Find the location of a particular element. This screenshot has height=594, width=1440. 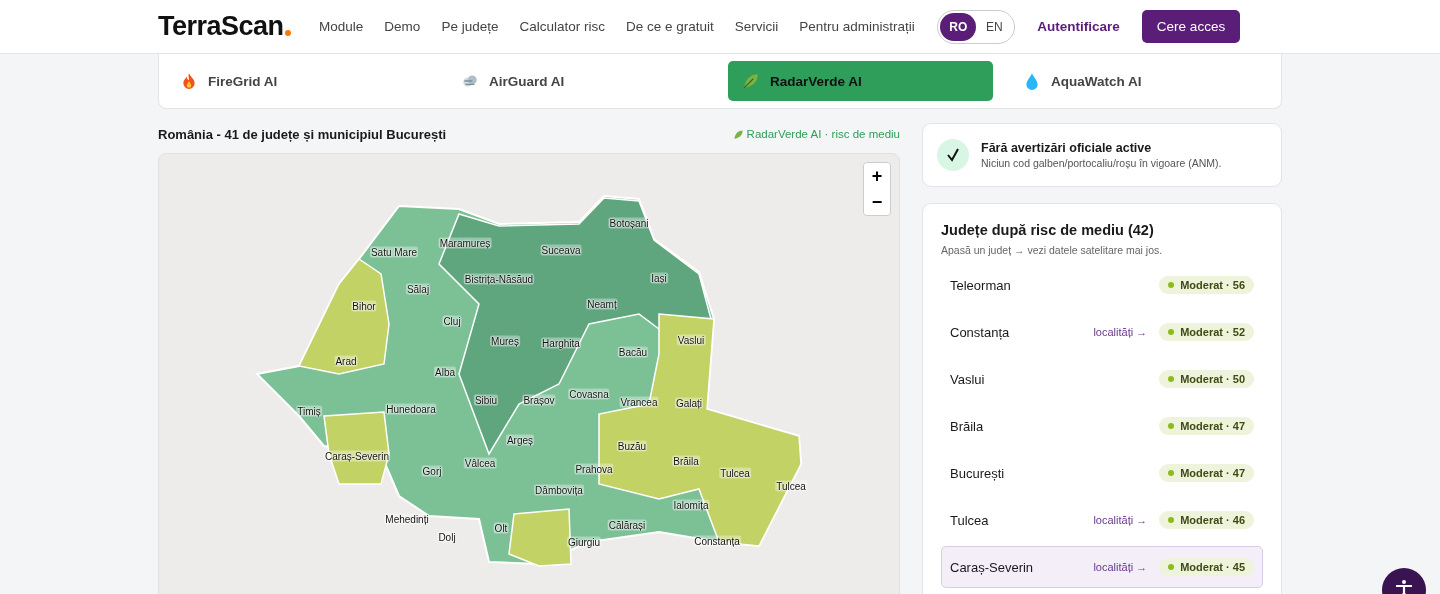

county-row: Tulcea localități → Moderat · 46 is located at coordinates (1102, 520).